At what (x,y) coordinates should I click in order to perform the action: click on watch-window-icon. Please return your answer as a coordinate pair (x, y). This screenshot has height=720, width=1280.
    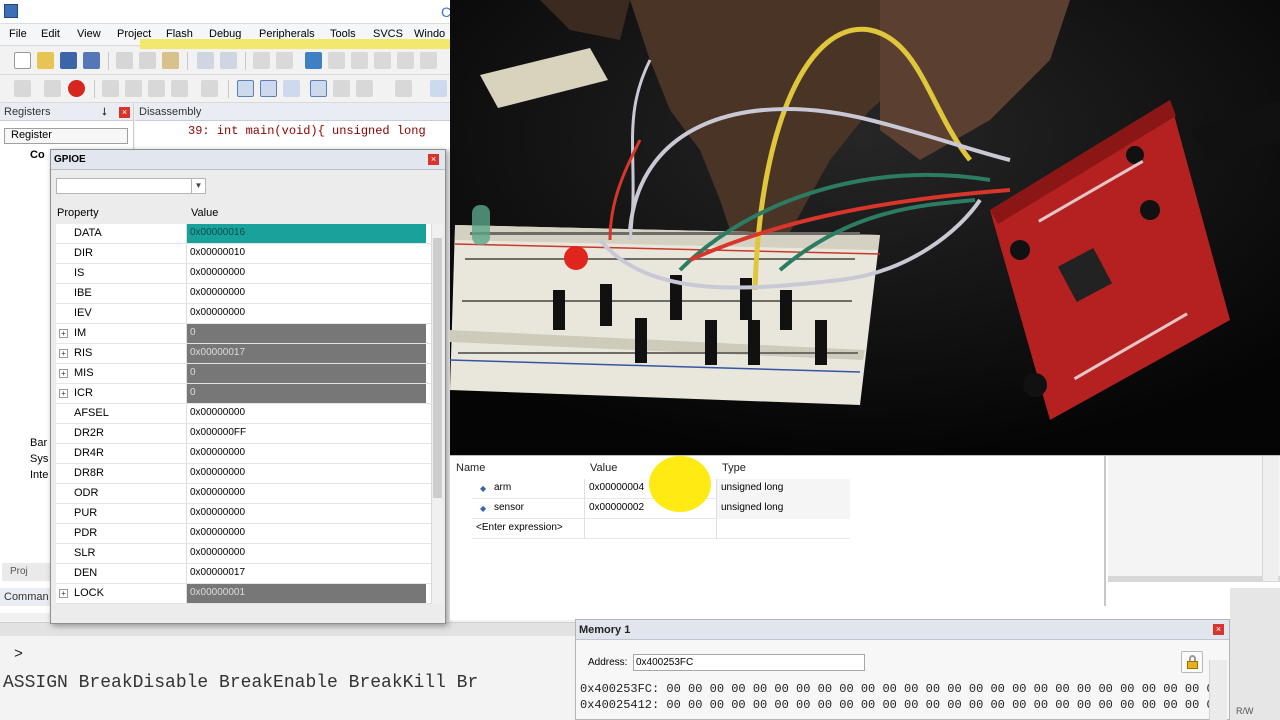
    Looking at the image, I should click on (364, 88).